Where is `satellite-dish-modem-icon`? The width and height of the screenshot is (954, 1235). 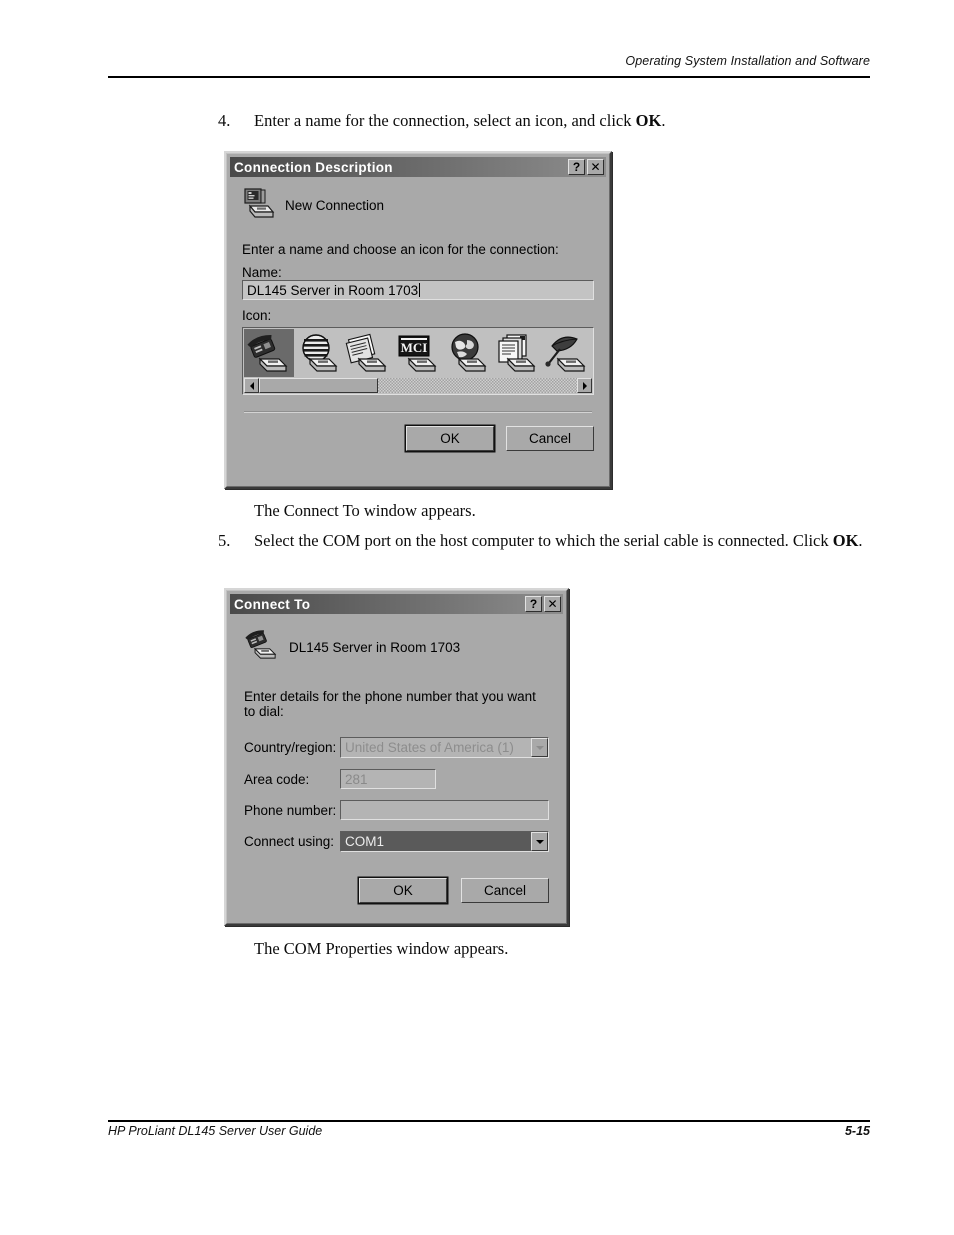
satellite-dish-modem-icon is located at coordinates (565, 354).